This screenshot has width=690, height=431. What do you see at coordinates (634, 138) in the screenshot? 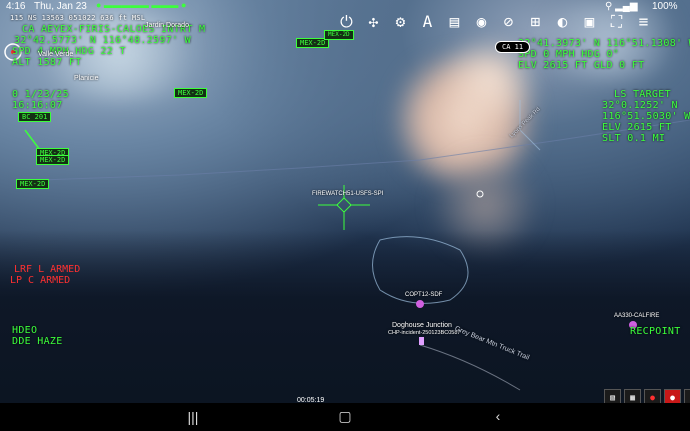
I see `hud-ls-target-slt: SLT 0.1 MI` at bounding box center [634, 138].